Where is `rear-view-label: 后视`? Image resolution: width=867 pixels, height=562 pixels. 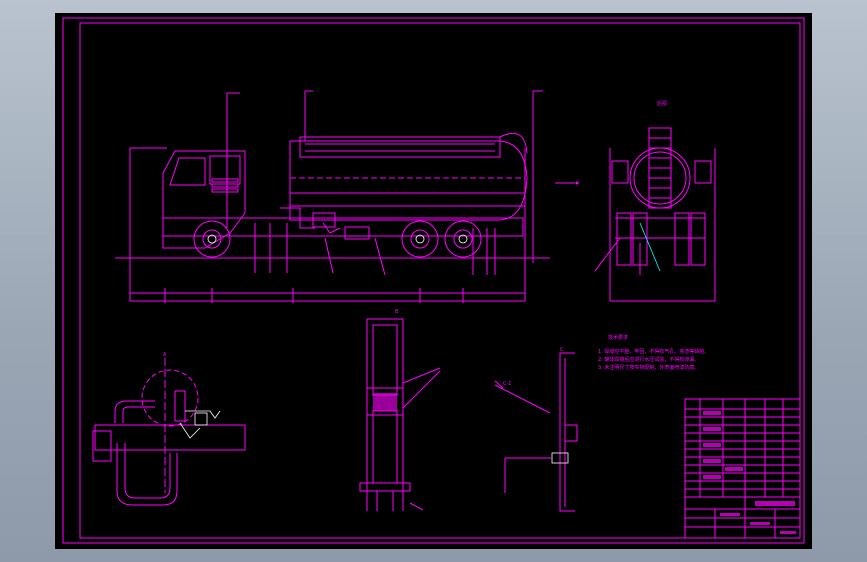
rear-view-label: 后视 is located at coordinates (662, 103).